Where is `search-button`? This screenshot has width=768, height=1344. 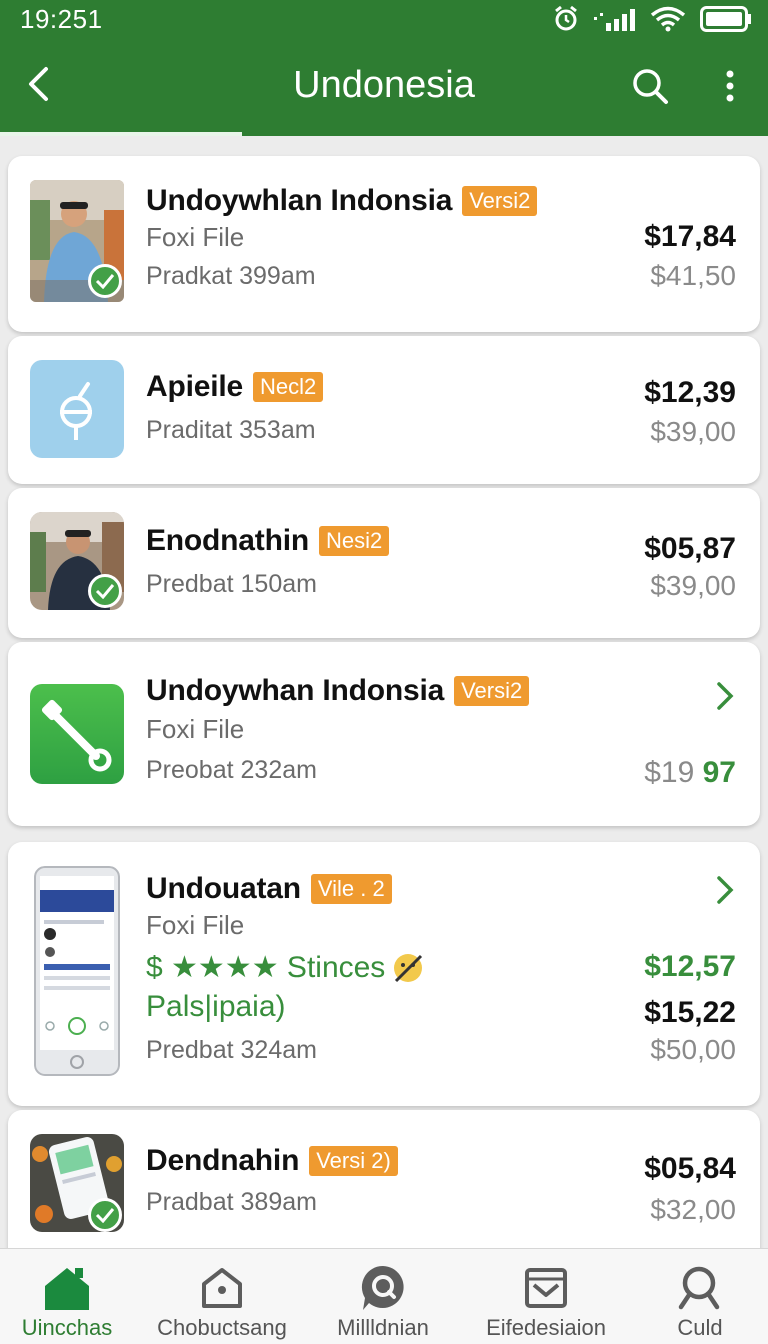 search-button is located at coordinates (650, 86).